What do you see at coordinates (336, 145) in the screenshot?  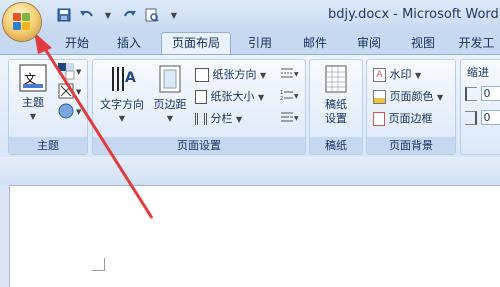 I see `group-manuscript-label: 稿纸` at bounding box center [336, 145].